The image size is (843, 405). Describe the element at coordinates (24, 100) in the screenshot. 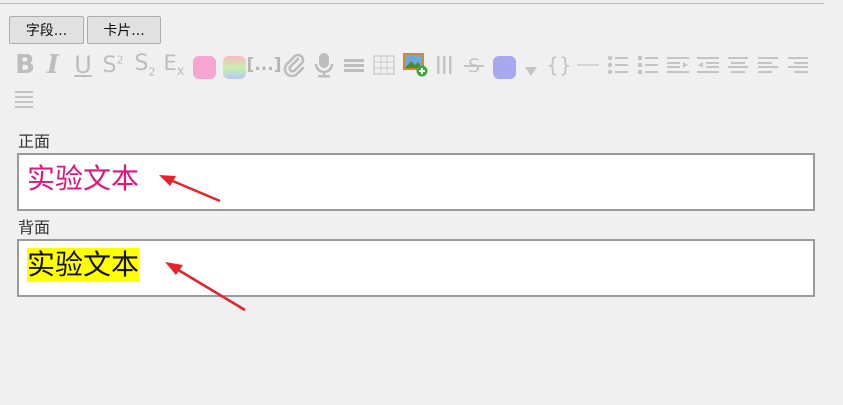

I see `justify-icon` at that location.